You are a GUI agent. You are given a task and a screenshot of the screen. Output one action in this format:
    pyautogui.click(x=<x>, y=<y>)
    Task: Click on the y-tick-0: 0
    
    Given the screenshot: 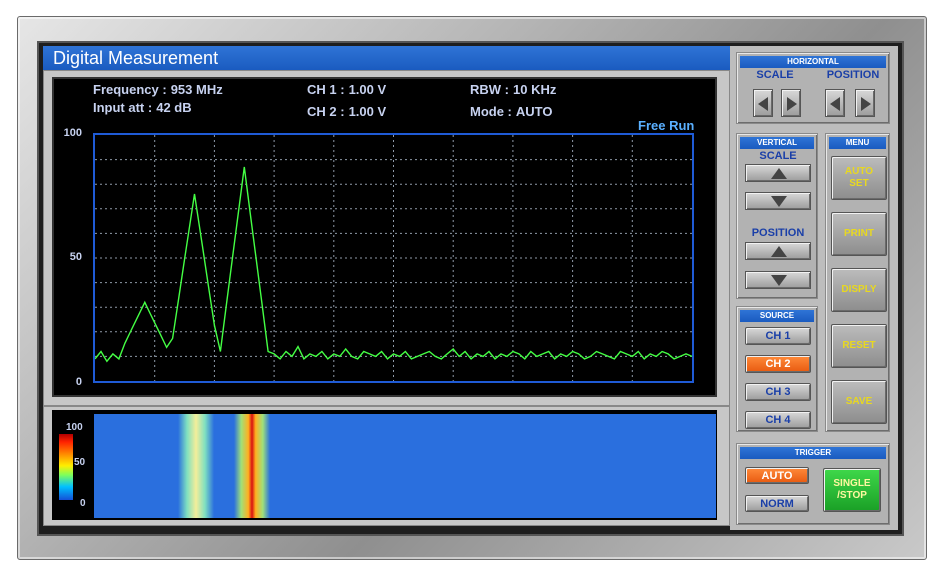 What is the action you would take?
    pyautogui.click(x=78, y=382)
    